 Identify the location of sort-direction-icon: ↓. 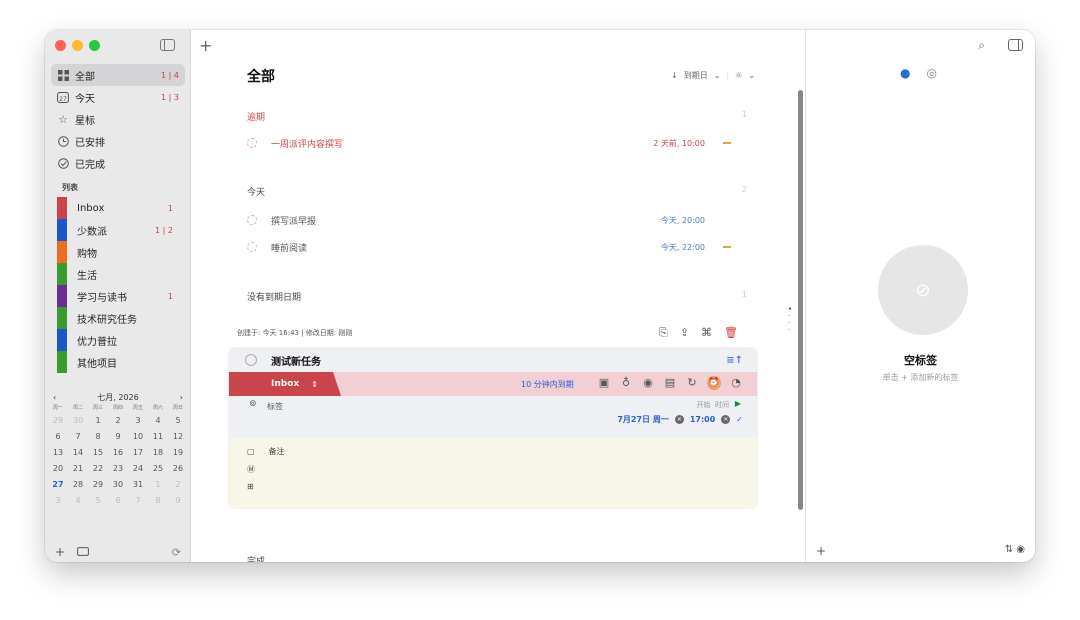
(674, 75).